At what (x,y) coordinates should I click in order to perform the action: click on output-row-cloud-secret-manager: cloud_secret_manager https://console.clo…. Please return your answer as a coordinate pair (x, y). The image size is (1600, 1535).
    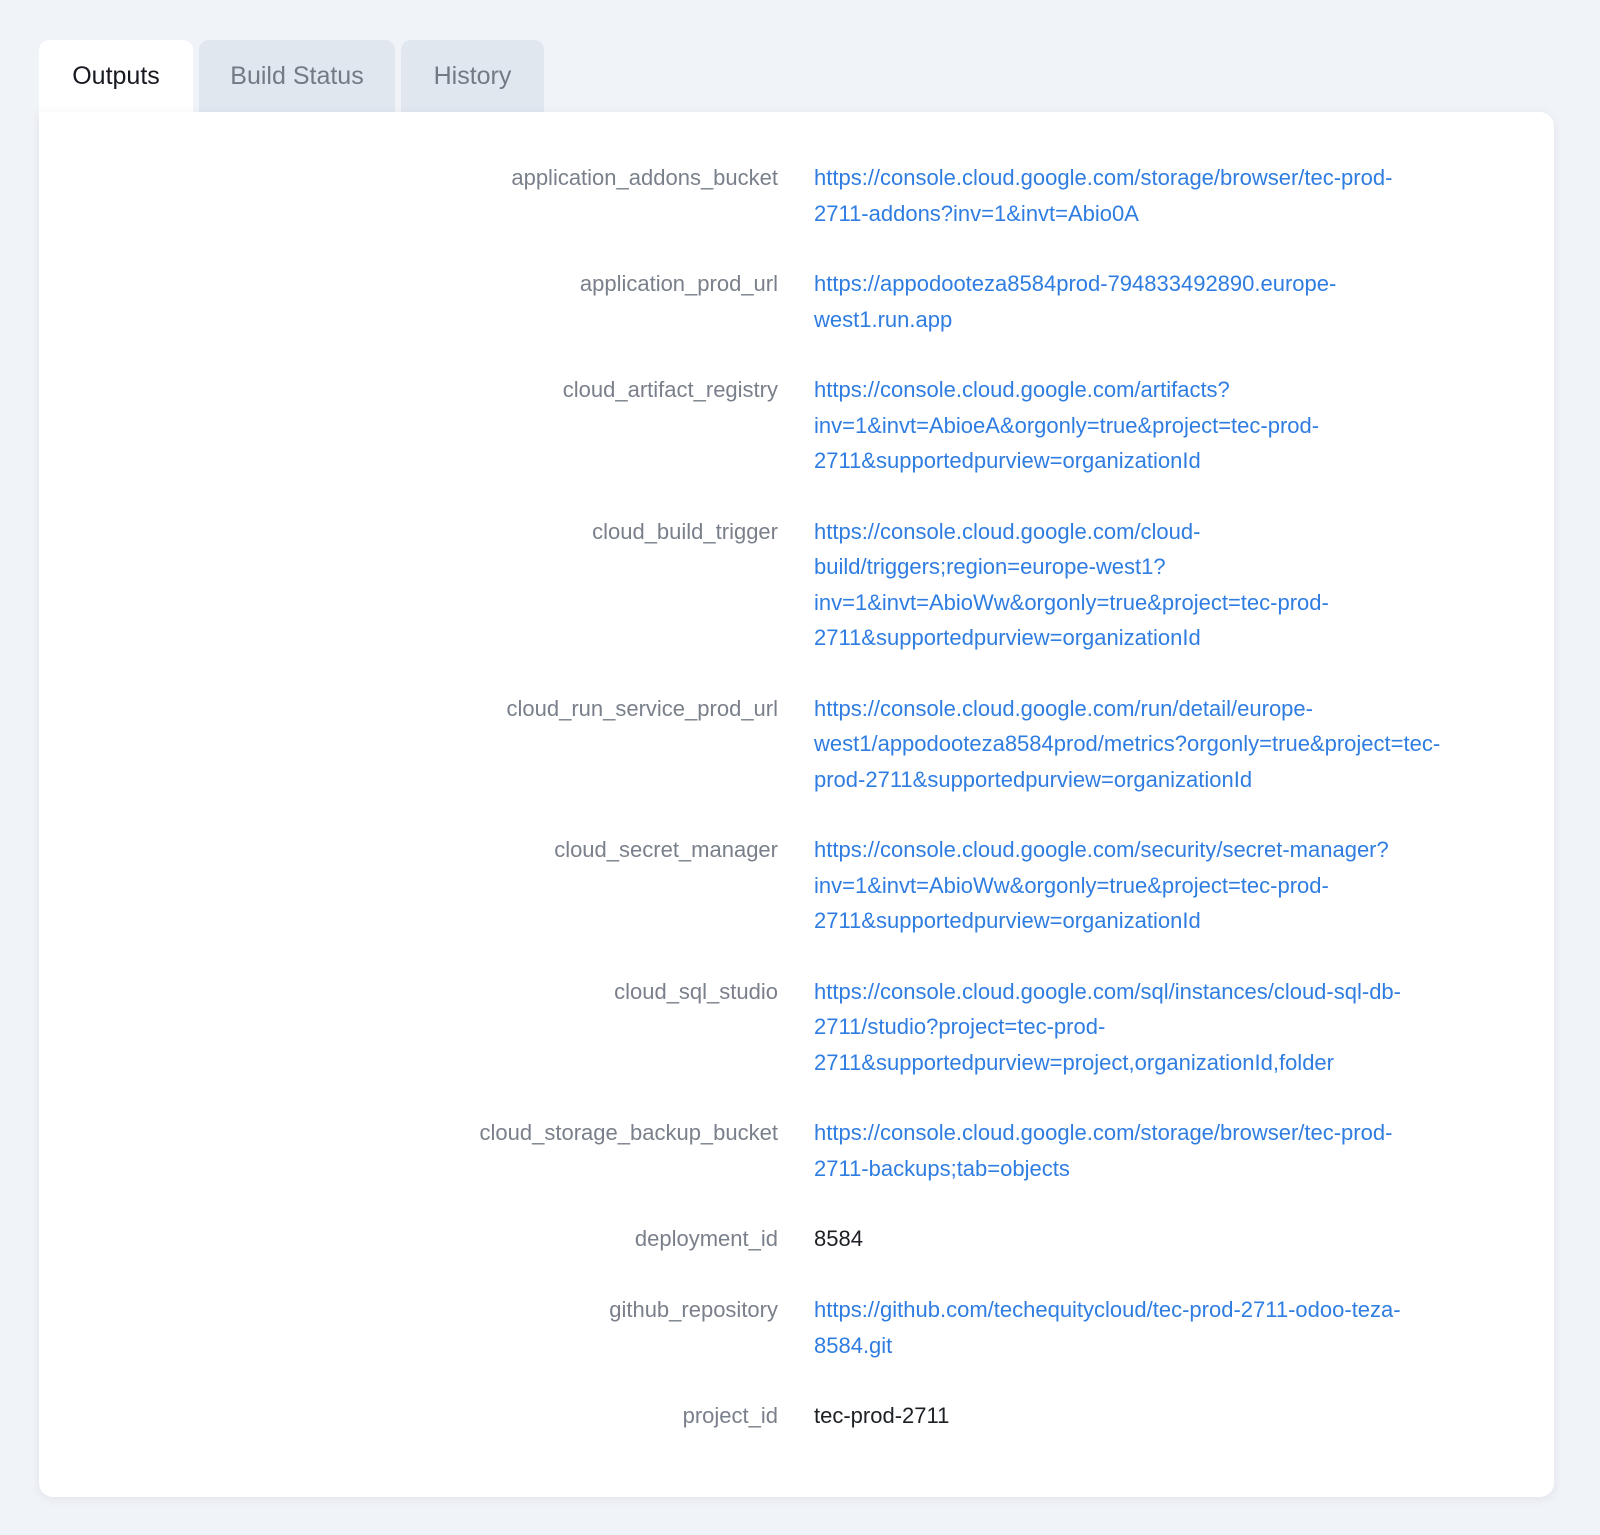
    Looking at the image, I should click on (796, 885).